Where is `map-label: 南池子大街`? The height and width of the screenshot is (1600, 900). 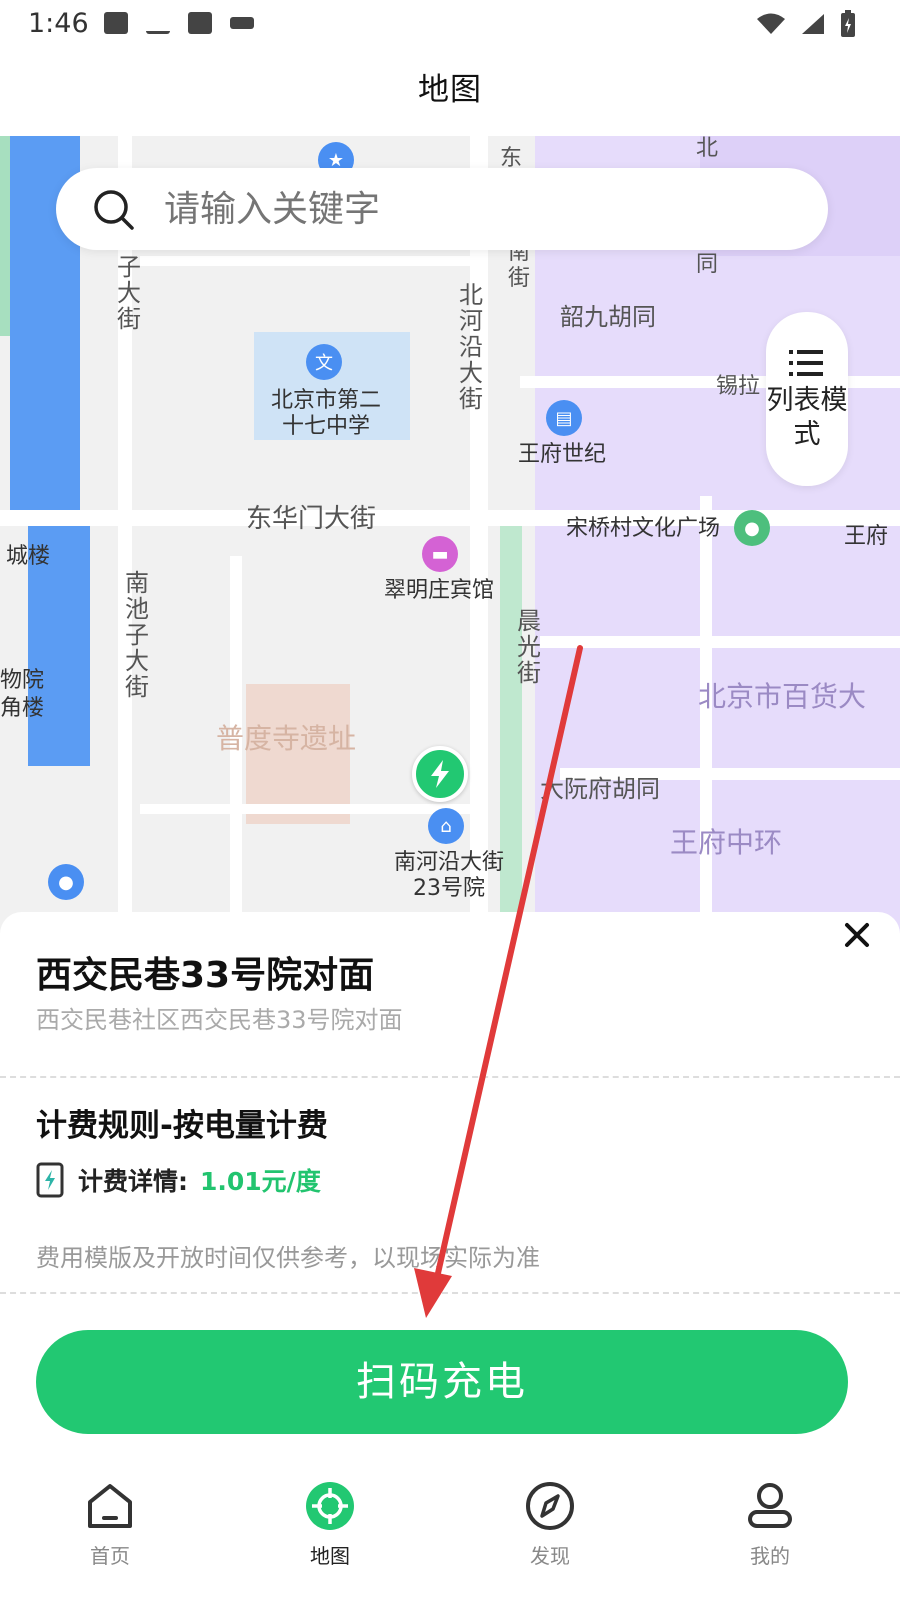
map-label: 南池子大街 is located at coordinates (137, 635).